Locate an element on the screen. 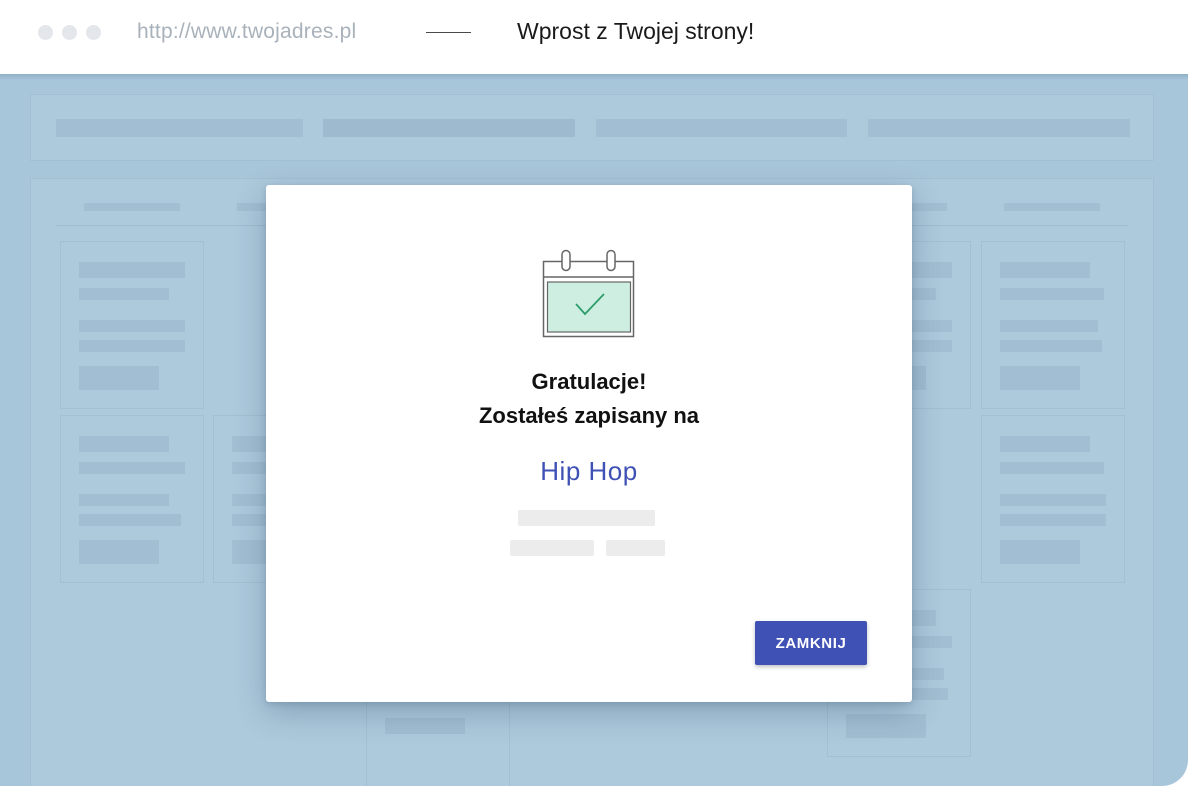  title-separator is located at coordinates (448, 32).